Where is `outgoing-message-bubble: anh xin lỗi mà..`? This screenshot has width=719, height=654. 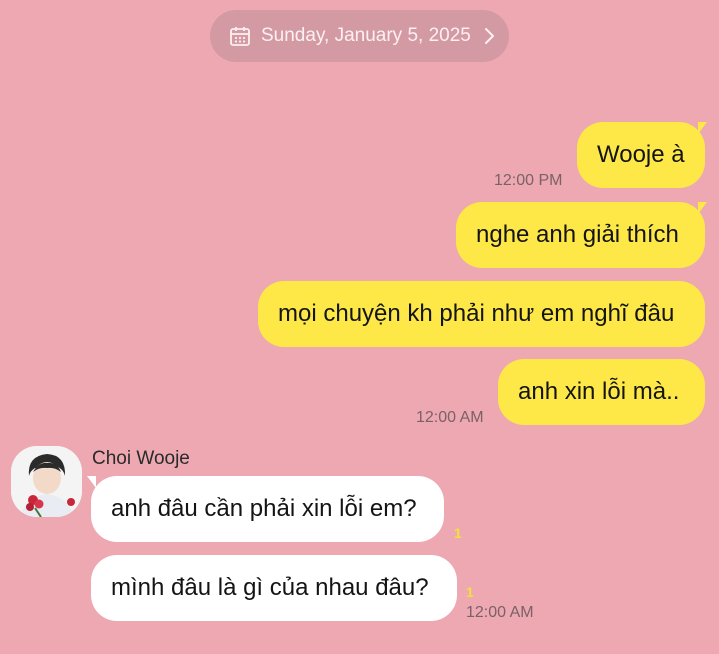 outgoing-message-bubble: anh xin lỗi mà.. is located at coordinates (601, 392).